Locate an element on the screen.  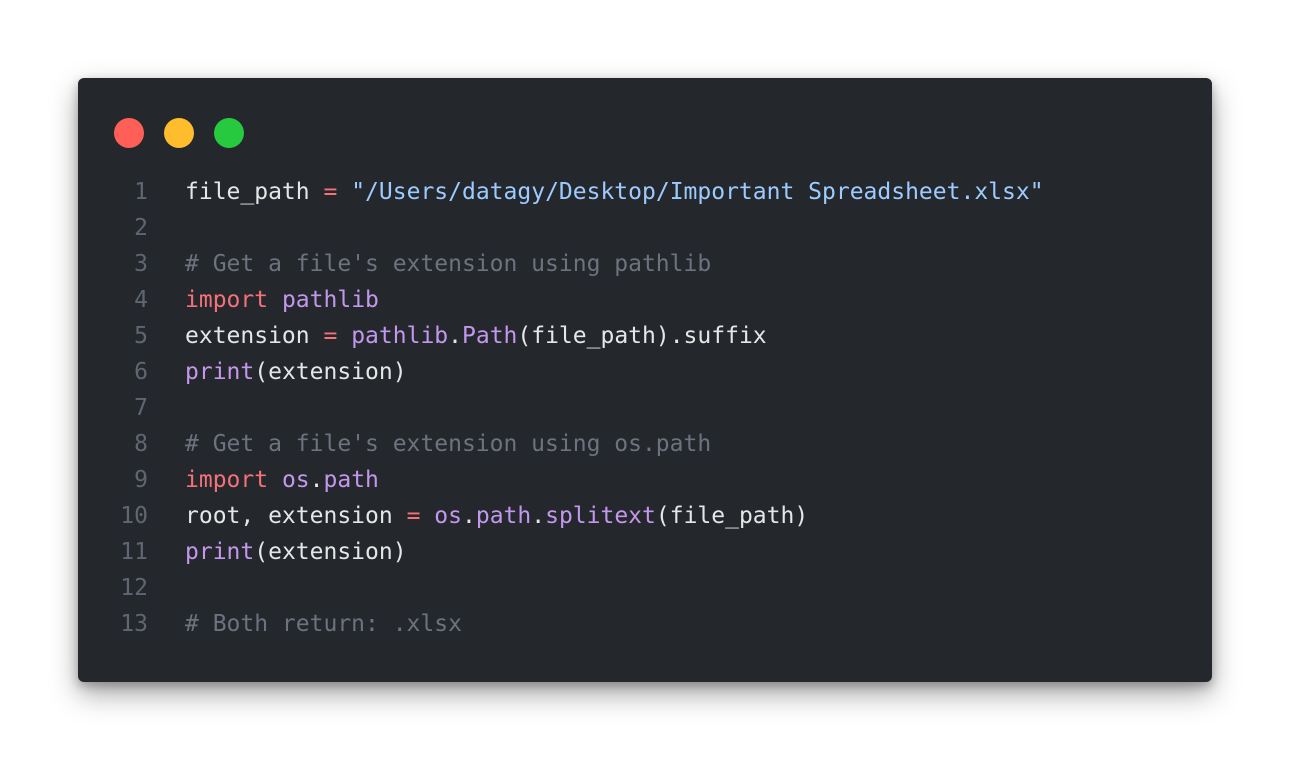
line-number: 11 is located at coordinates (134, 552).